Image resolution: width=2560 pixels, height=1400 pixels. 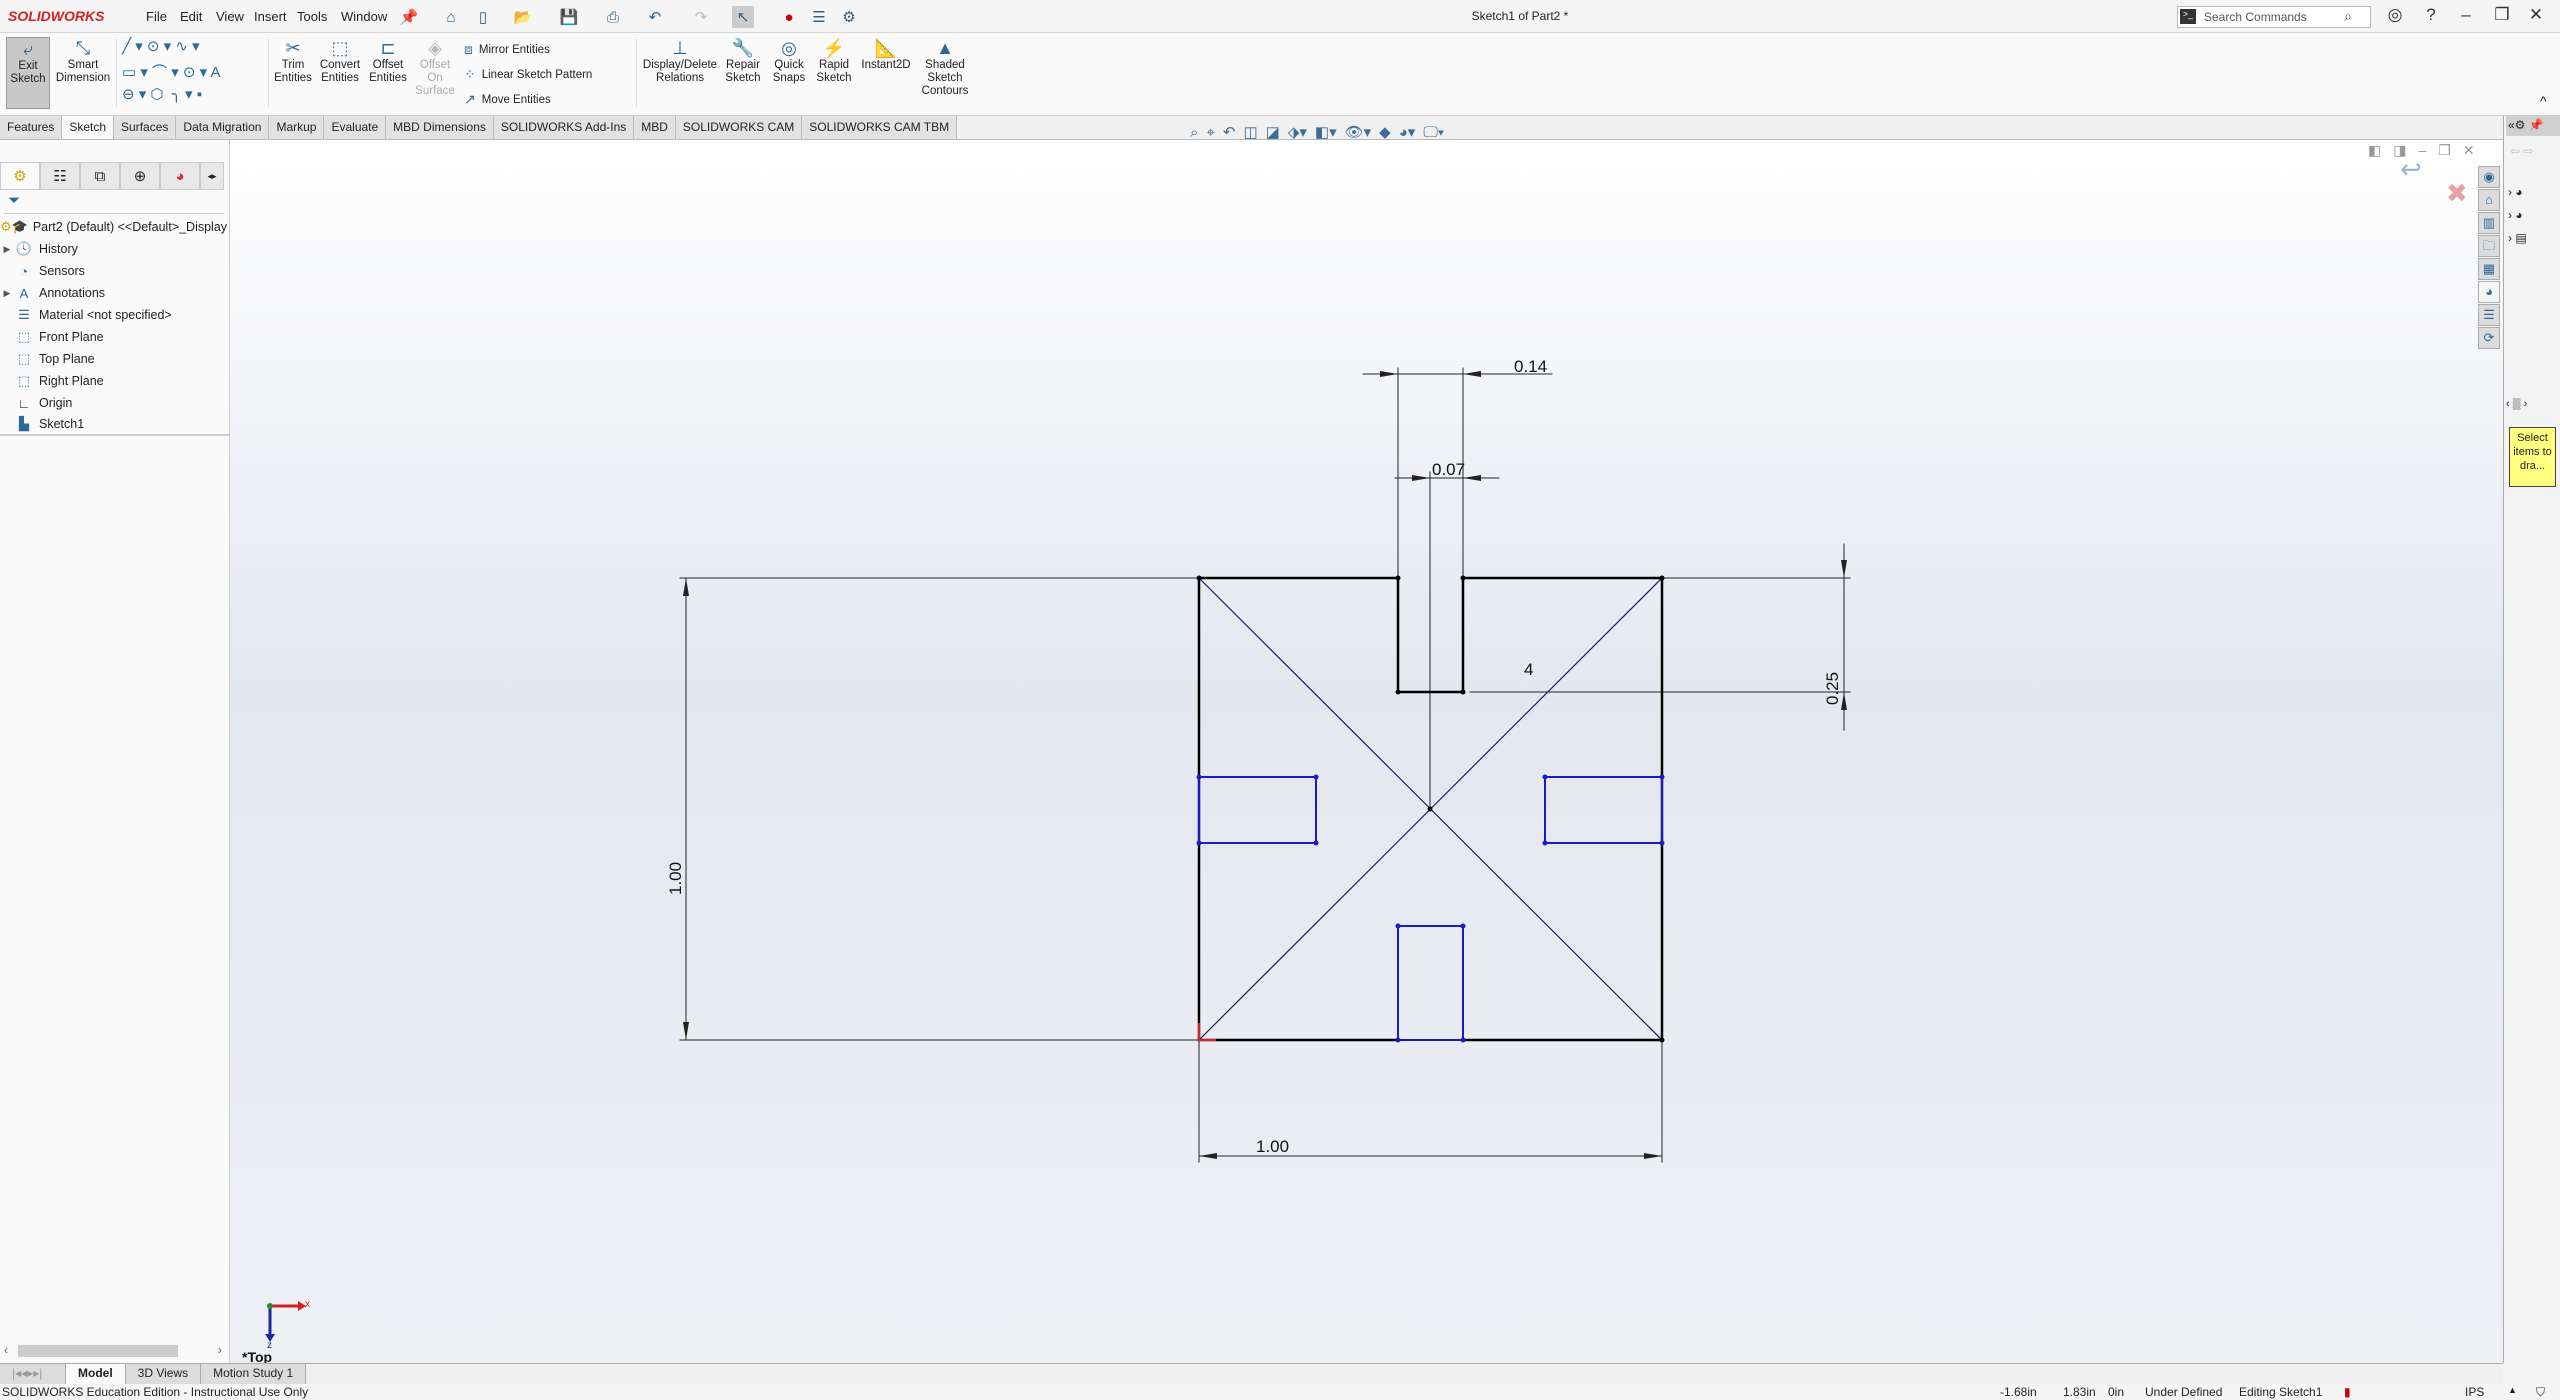 What do you see at coordinates (28, 73) in the screenshot?
I see `exit-sketch-button: ⤶ Exit Sketch` at bounding box center [28, 73].